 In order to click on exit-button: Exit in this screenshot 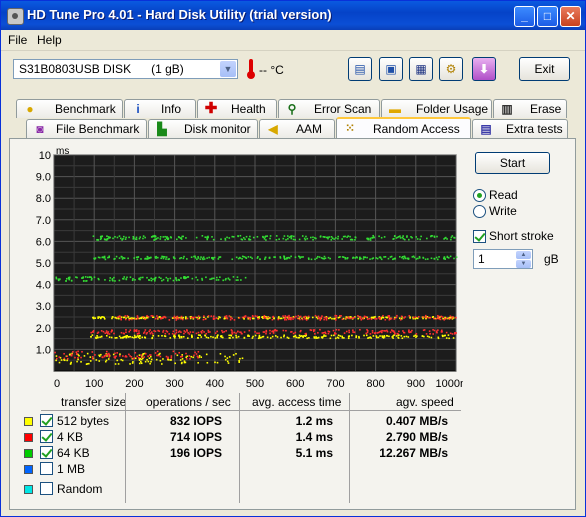, I will do `click(544, 69)`.